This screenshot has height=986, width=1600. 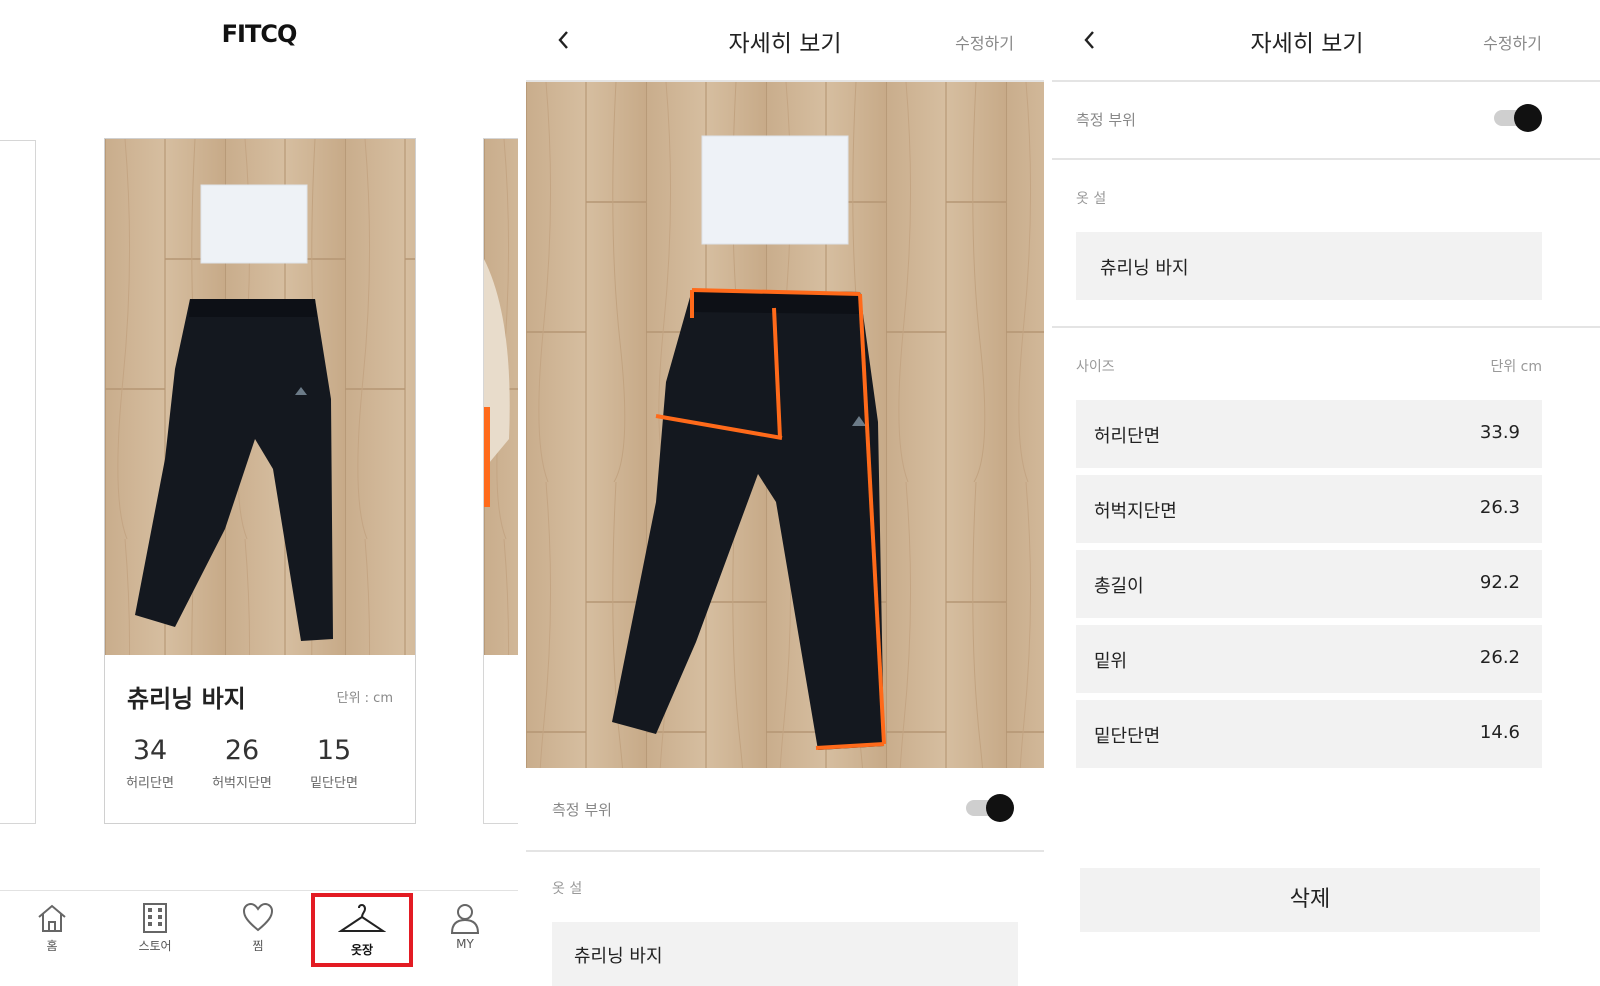 I want to click on tab-closet: 옷장, so click(x=362, y=930).